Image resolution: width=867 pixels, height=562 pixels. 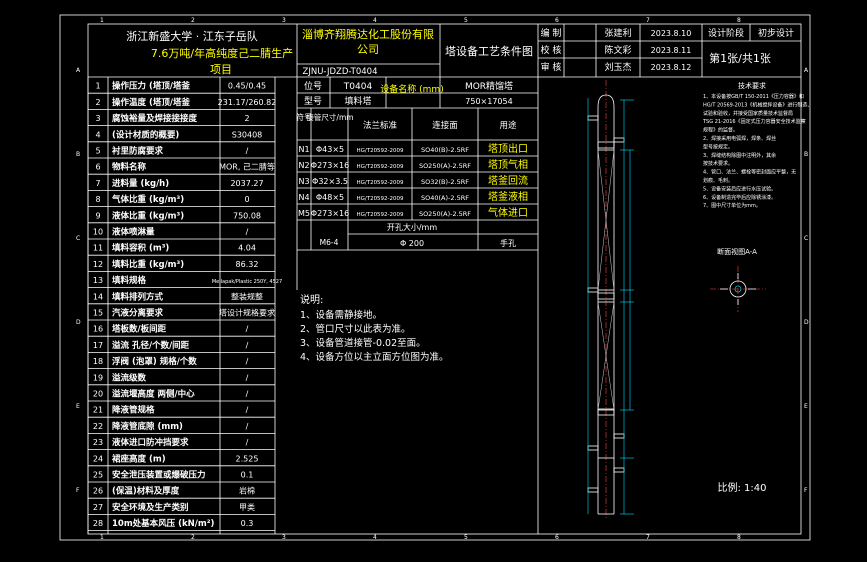 What do you see at coordinates (445, 182) in the screenshot?
I see `nozzle-face: SO32(B)-2.5RF` at bounding box center [445, 182].